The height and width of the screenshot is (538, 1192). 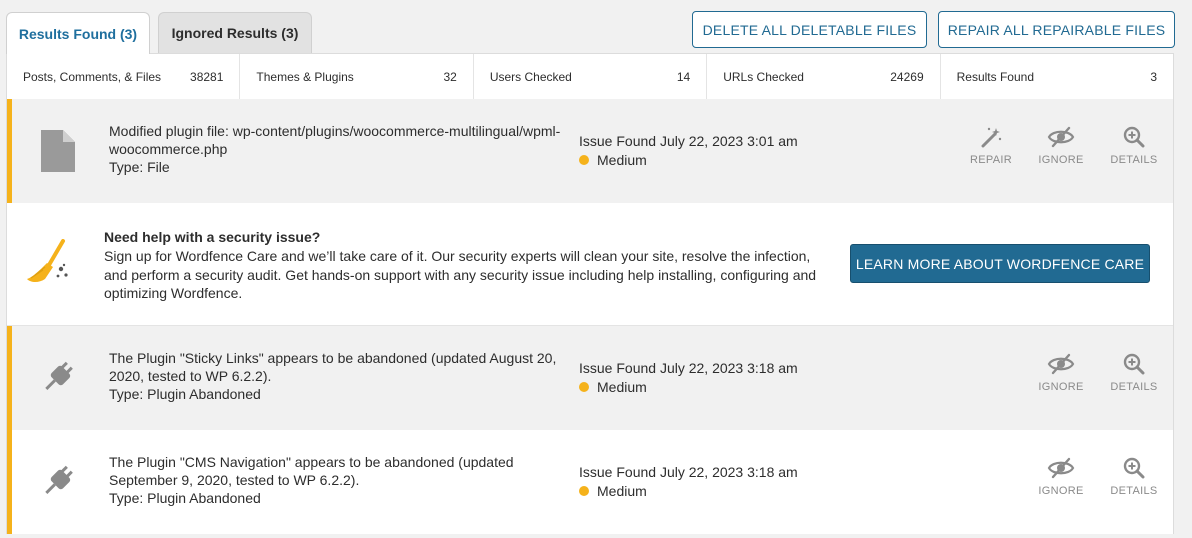 I want to click on issue-found-date: Issue Found July 22, 2023 3:01 am, so click(x=688, y=141).